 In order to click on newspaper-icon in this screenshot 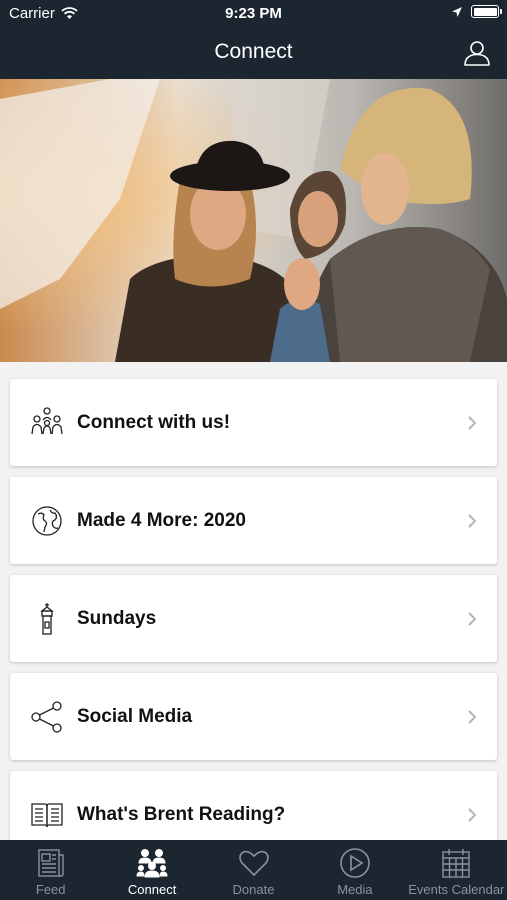, I will do `click(51, 863)`.